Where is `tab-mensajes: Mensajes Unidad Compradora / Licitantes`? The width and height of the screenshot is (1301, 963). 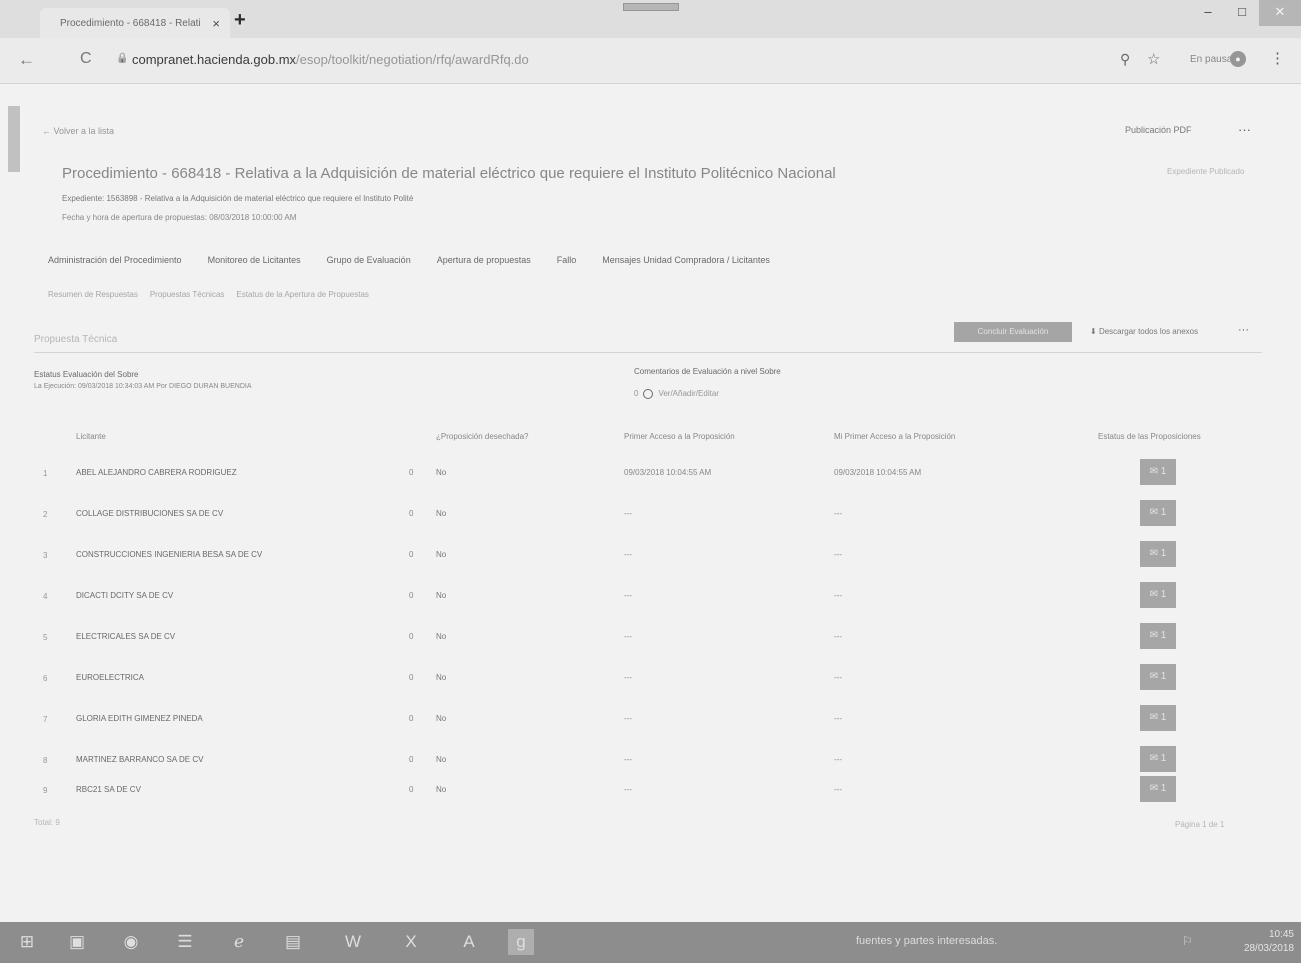 tab-mensajes: Mensajes Unidad Compradora / Licitantes is located at coordinates (686, 260).